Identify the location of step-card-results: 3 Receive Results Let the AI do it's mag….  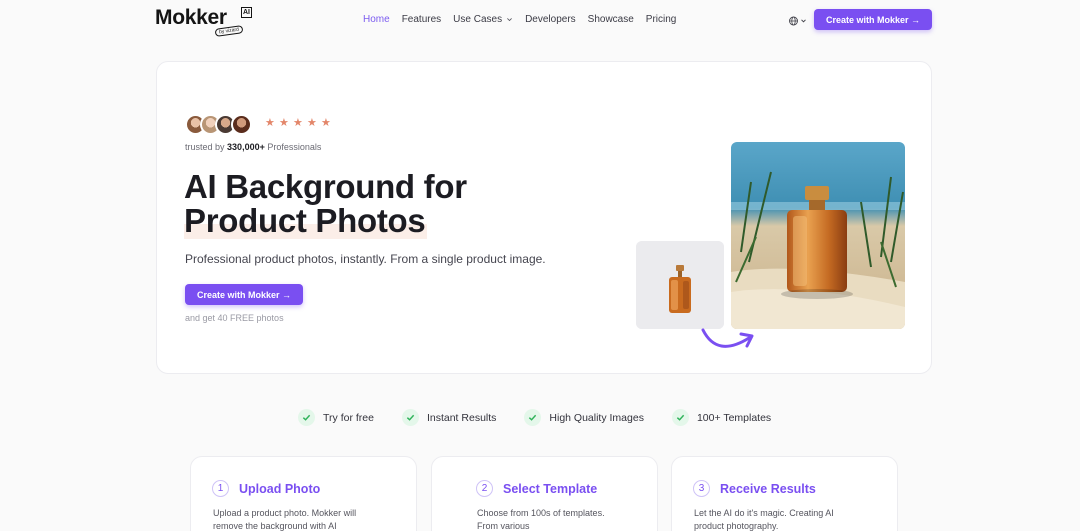
(784, 493).